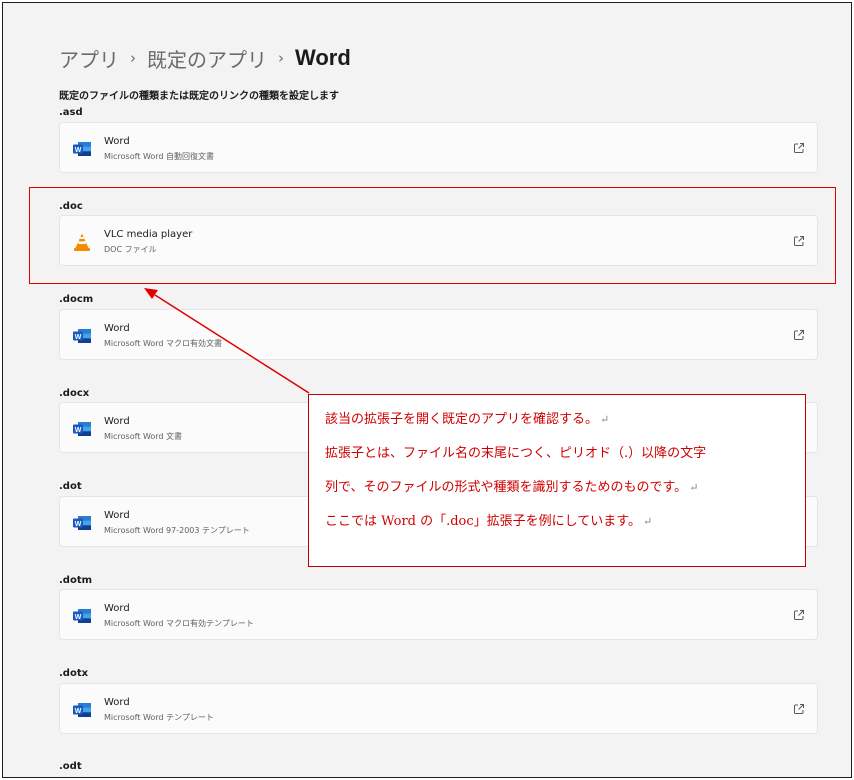 This screenshot has height=780, width=854. Describe the element at coordinates (489, 521) in the screenshot. I see `annotation-line: ここでは Word の「.doc」拡張子を例にしています。 ↵` at that location.